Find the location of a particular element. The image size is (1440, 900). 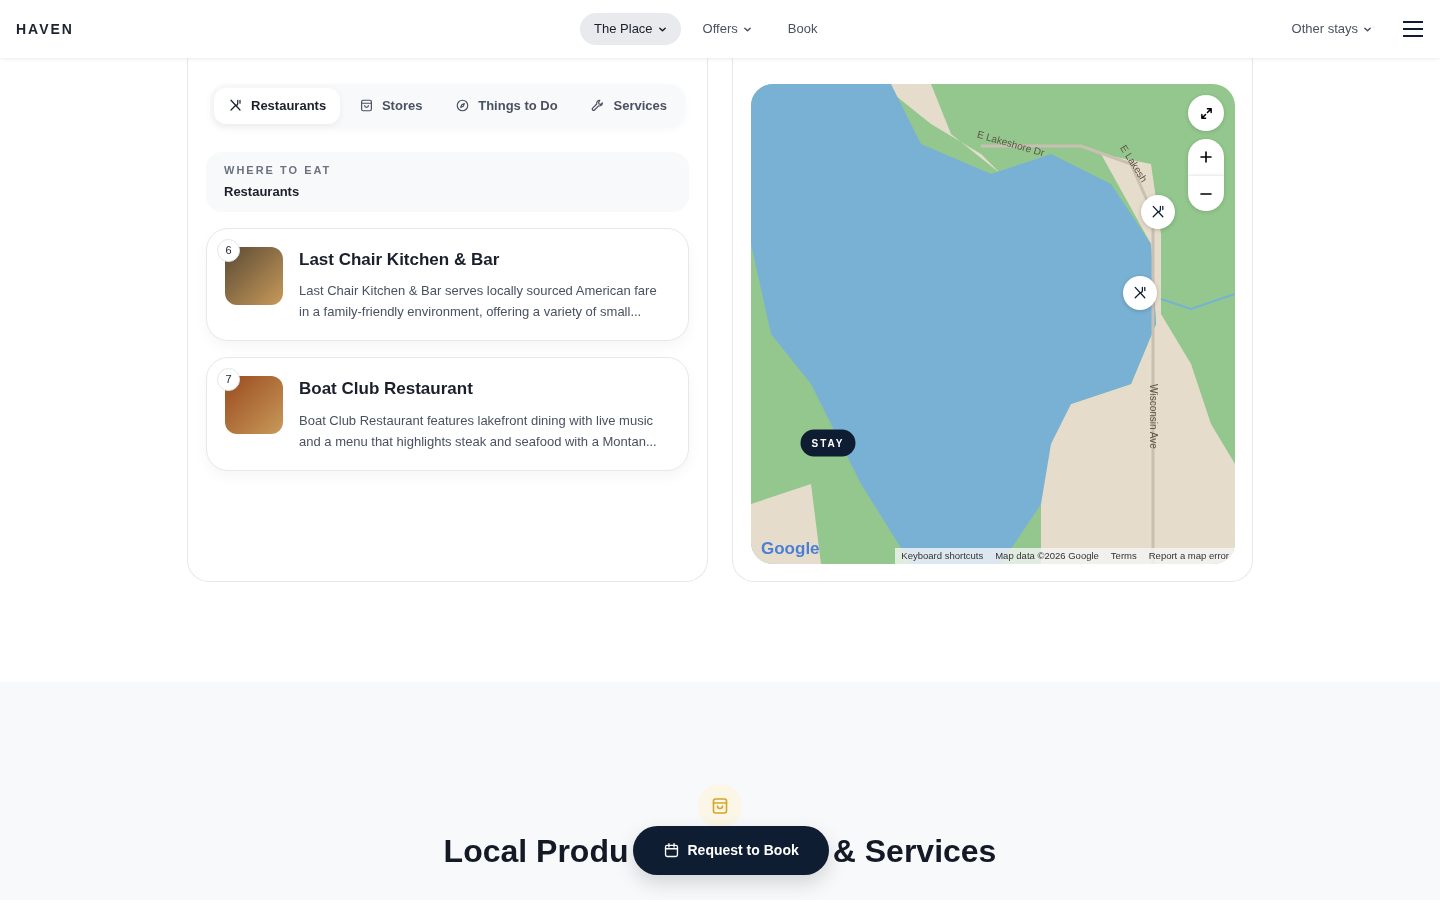

place-number-badge: 7 is located at coordinates (228, 379).